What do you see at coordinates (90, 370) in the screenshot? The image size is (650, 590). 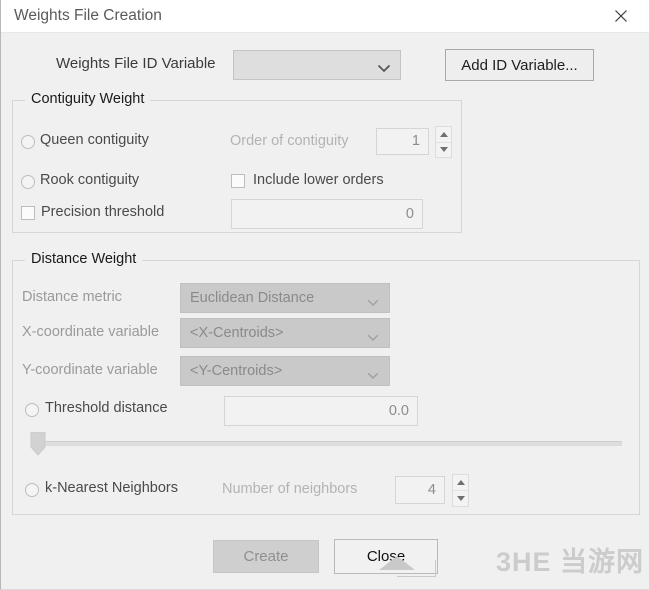 I see `y-coordinate-variable-label: Y-coordinate variable` at bounding box center [90, 370].